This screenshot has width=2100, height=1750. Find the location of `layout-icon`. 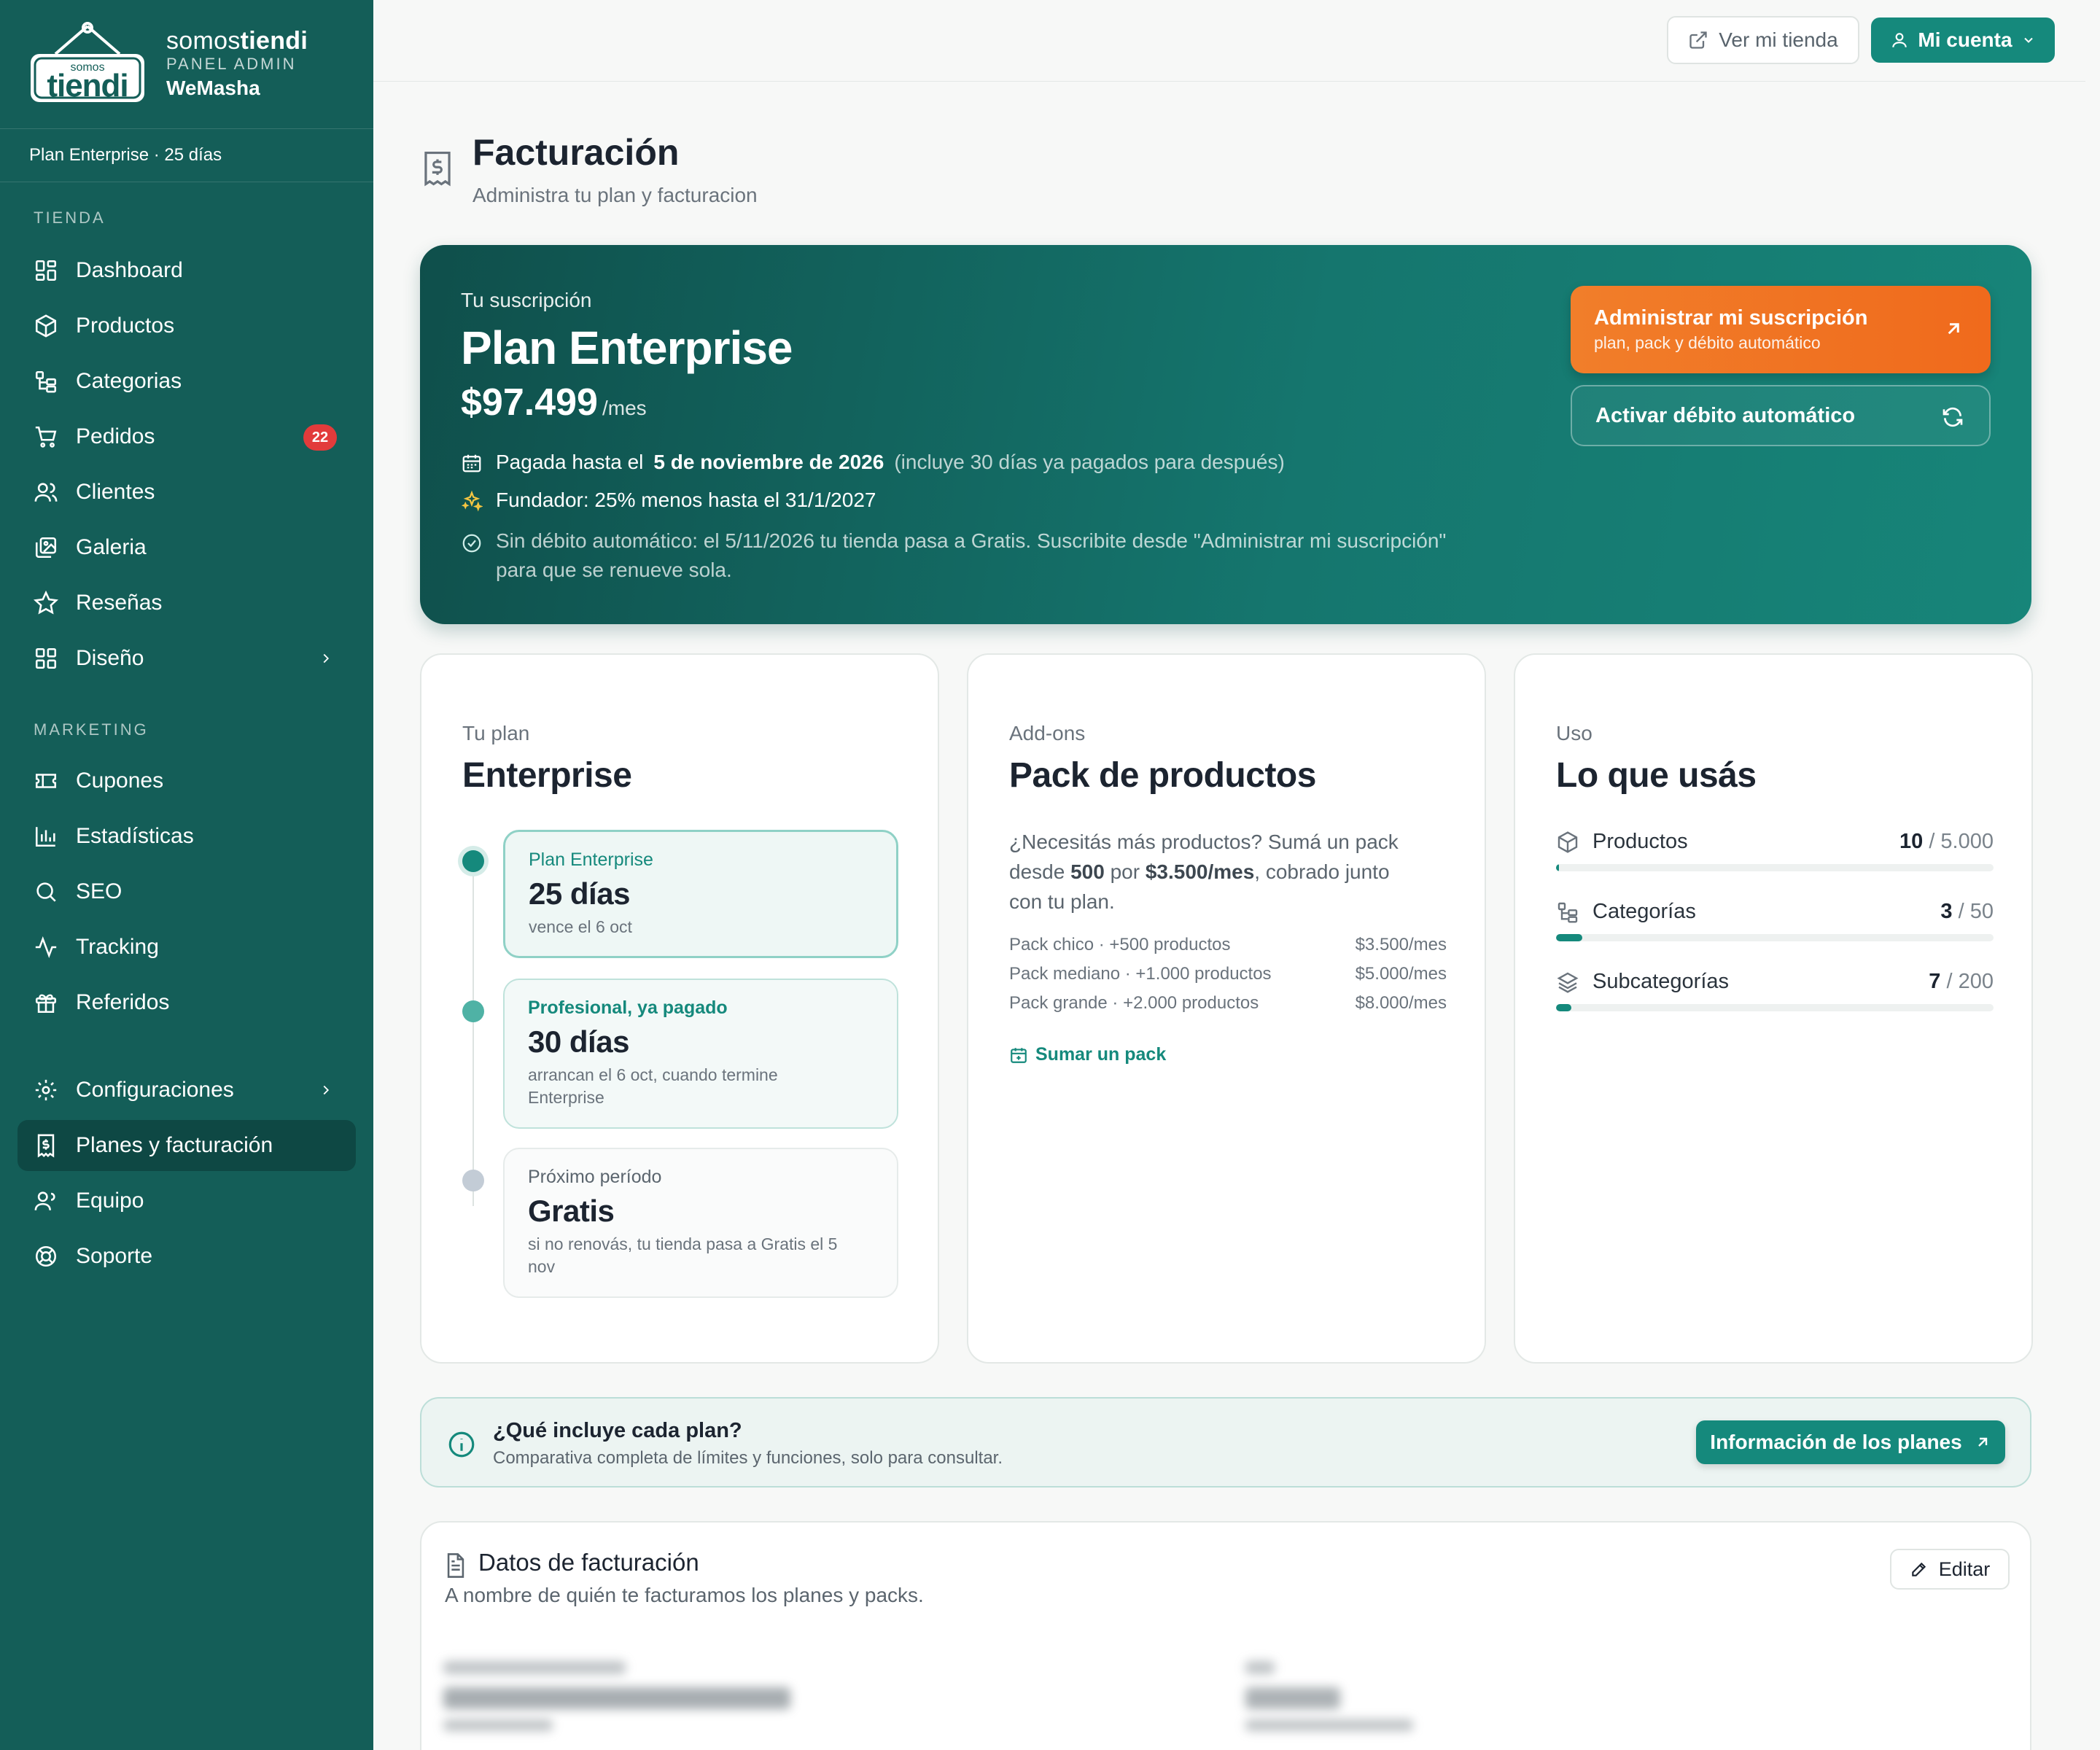

layout-icon is located at coordinates (46, 658).